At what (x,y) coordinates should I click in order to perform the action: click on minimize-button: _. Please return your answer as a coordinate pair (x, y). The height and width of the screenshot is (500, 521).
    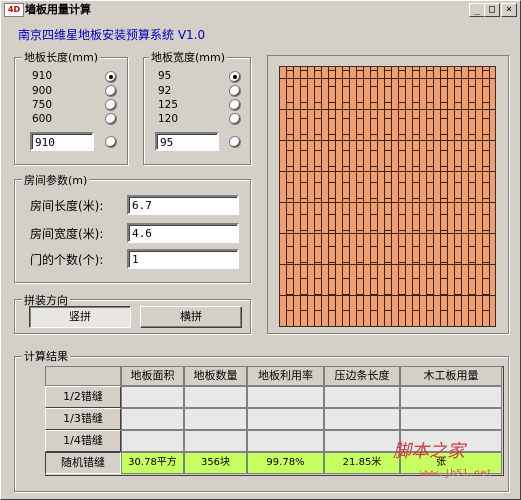
    Looking at the image, I should click on (477, 10).